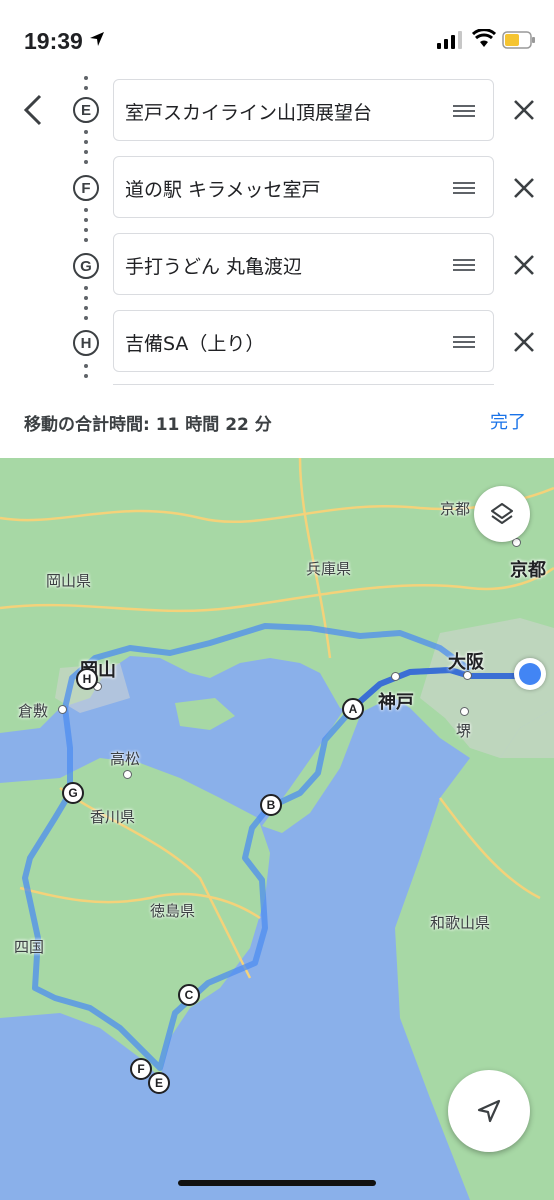  I want to click on cellular-signal-icon, so click(449, 40).